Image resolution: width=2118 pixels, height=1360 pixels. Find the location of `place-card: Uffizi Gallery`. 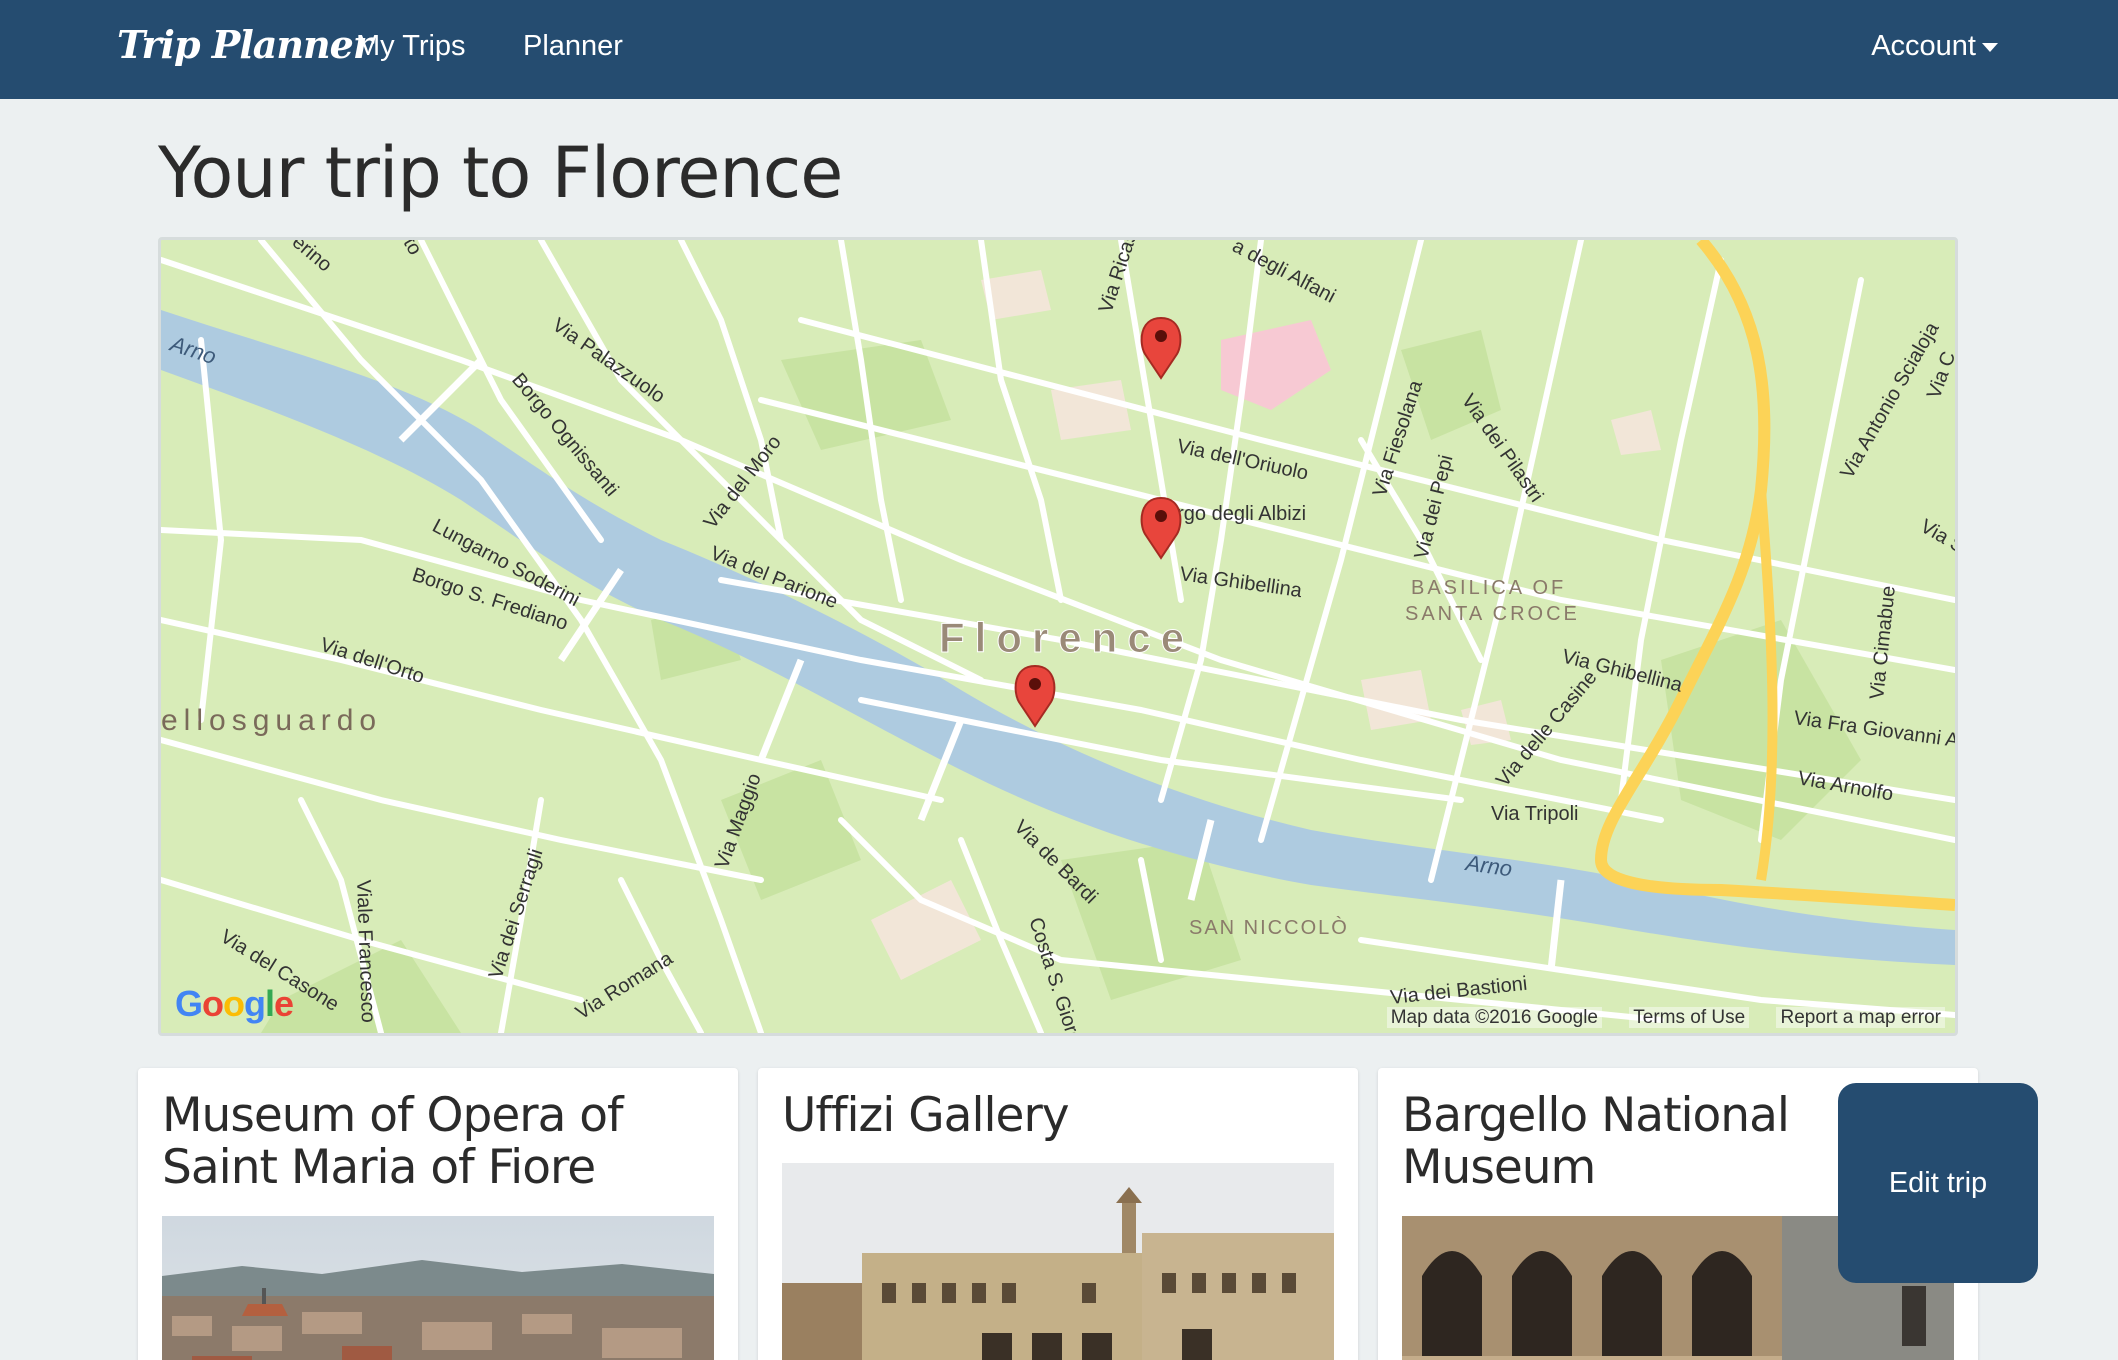

place-card: Uffizi Gallery is located at coordinates (1058, 1214).